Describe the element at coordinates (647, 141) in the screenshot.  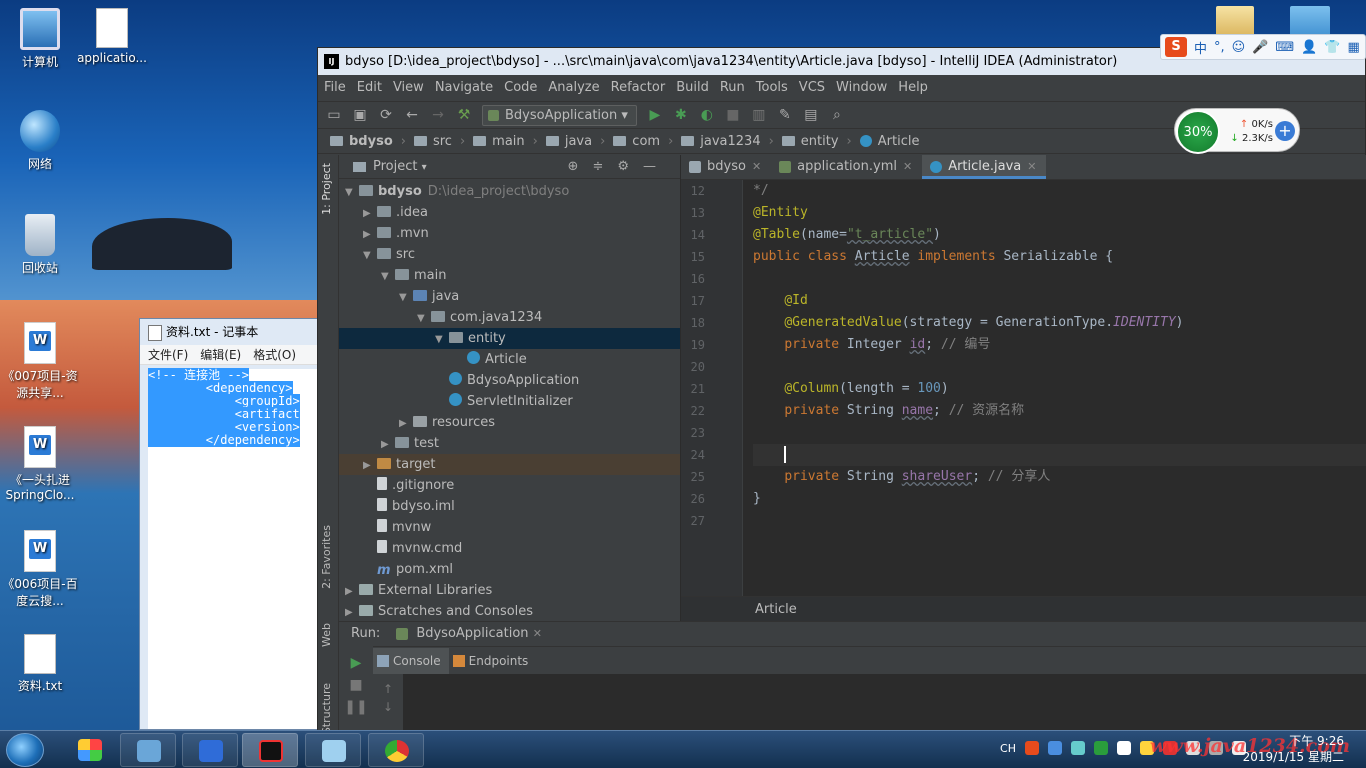
I see `breadcrumb-item: com ›` at that location.